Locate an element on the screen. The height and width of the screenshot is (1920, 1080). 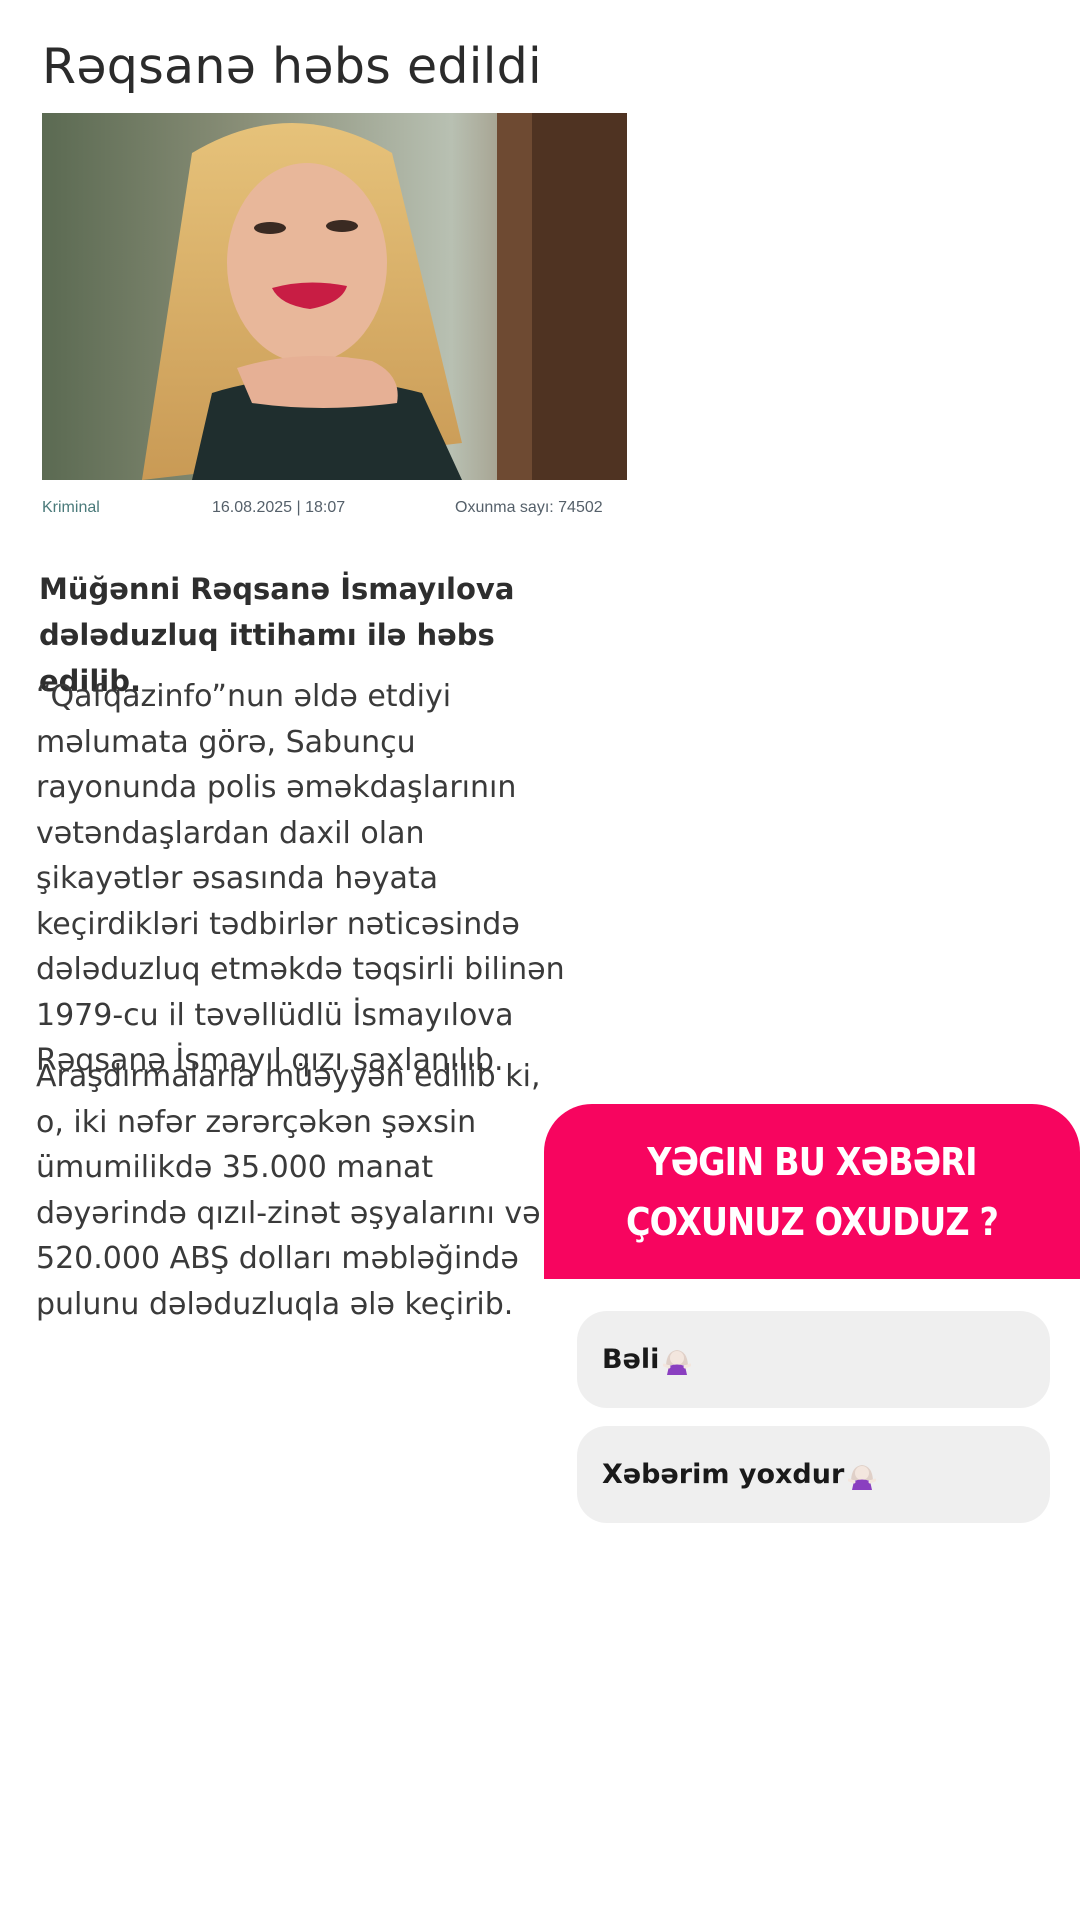
article-title: Rəqsanə həbs edildi is located at coordinates (292, 66).